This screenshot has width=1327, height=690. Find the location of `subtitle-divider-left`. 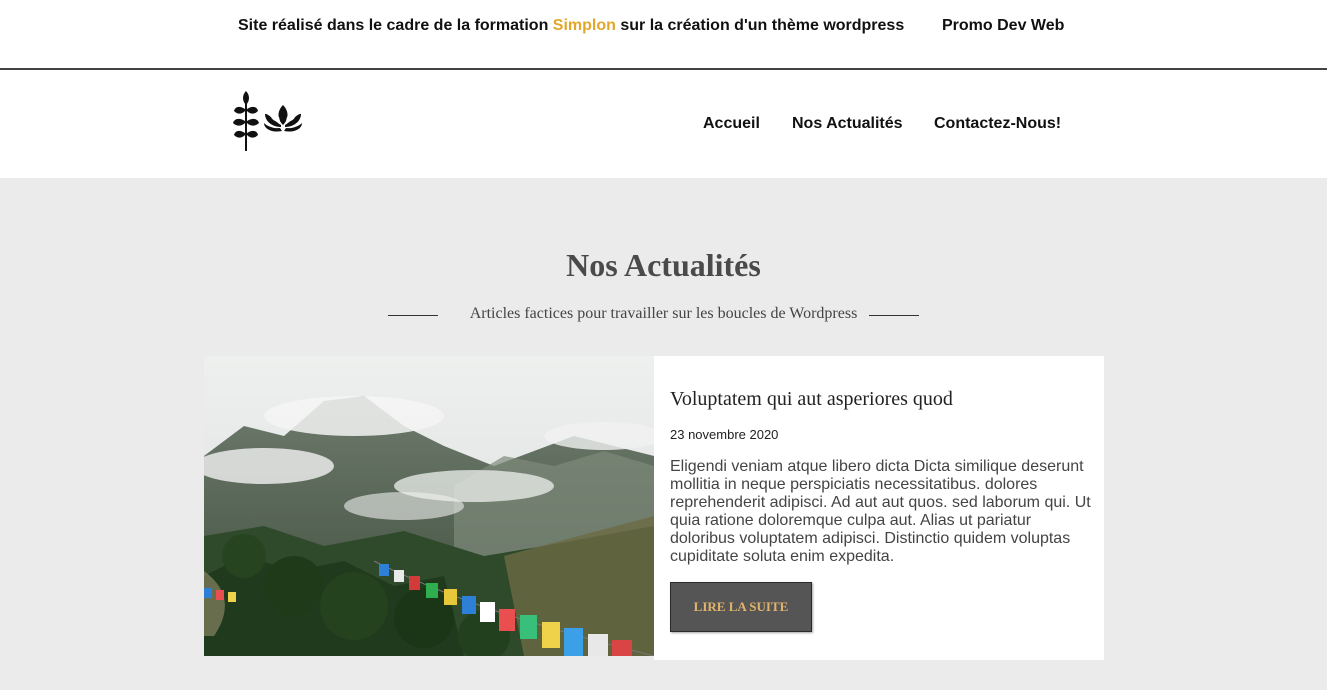

subtitle-divider-left is located at coordinates (413, 315).